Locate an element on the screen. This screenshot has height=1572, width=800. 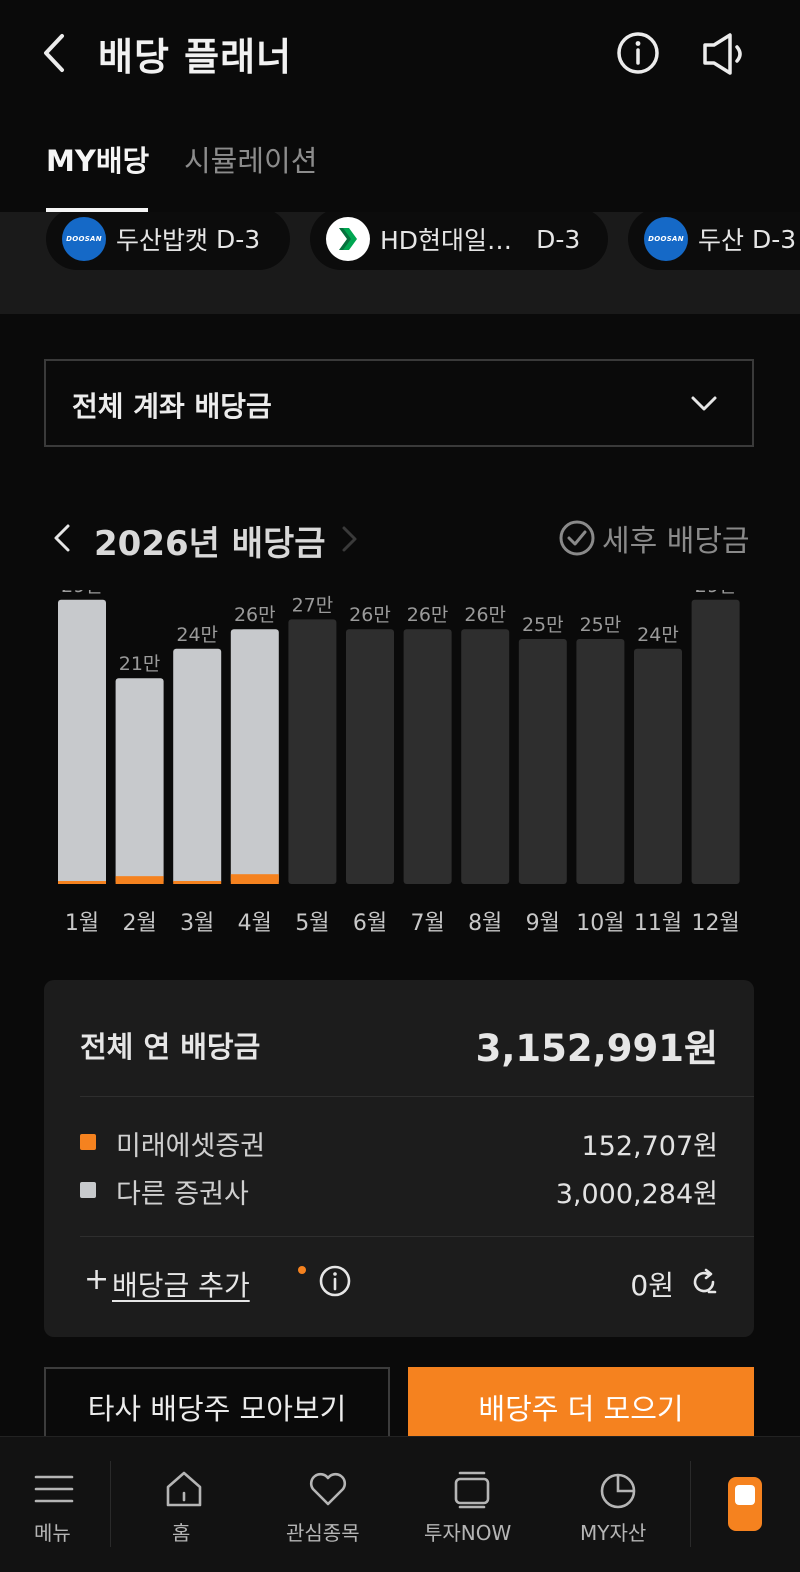
divider is located at coordinates (417, 1096).